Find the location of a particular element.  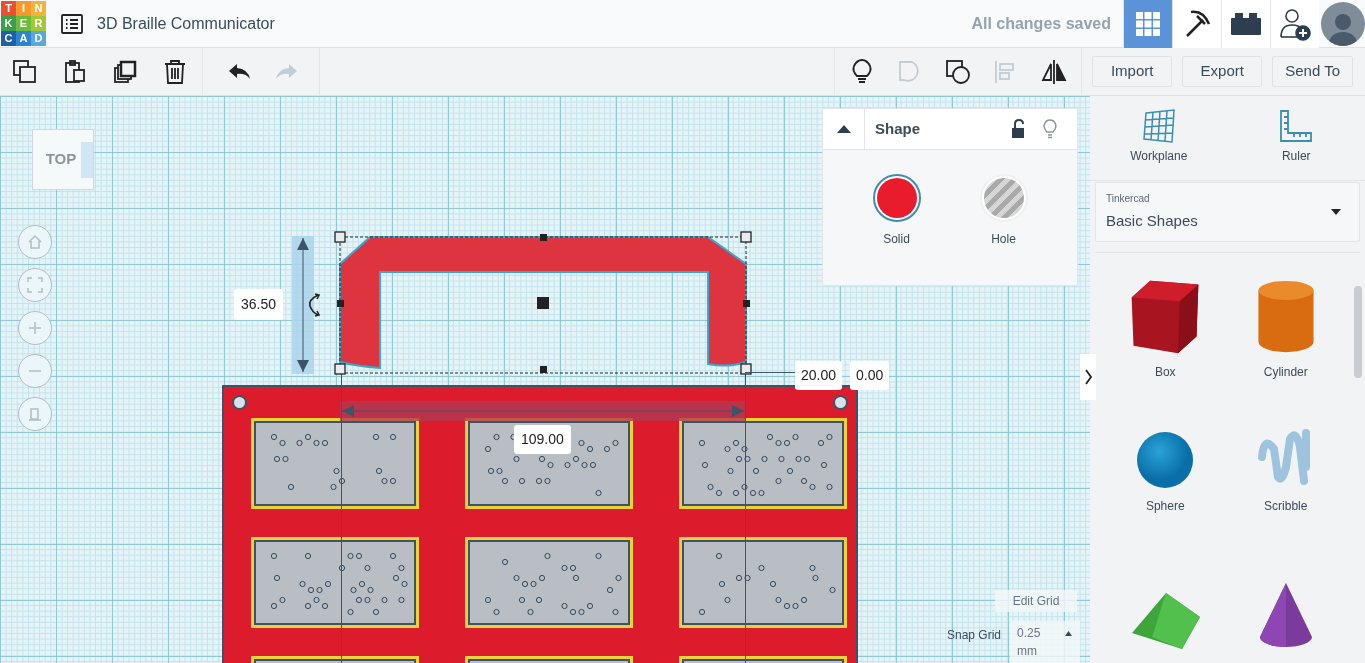

snap-value: 0.25 is located at coordinates (1029, 633).